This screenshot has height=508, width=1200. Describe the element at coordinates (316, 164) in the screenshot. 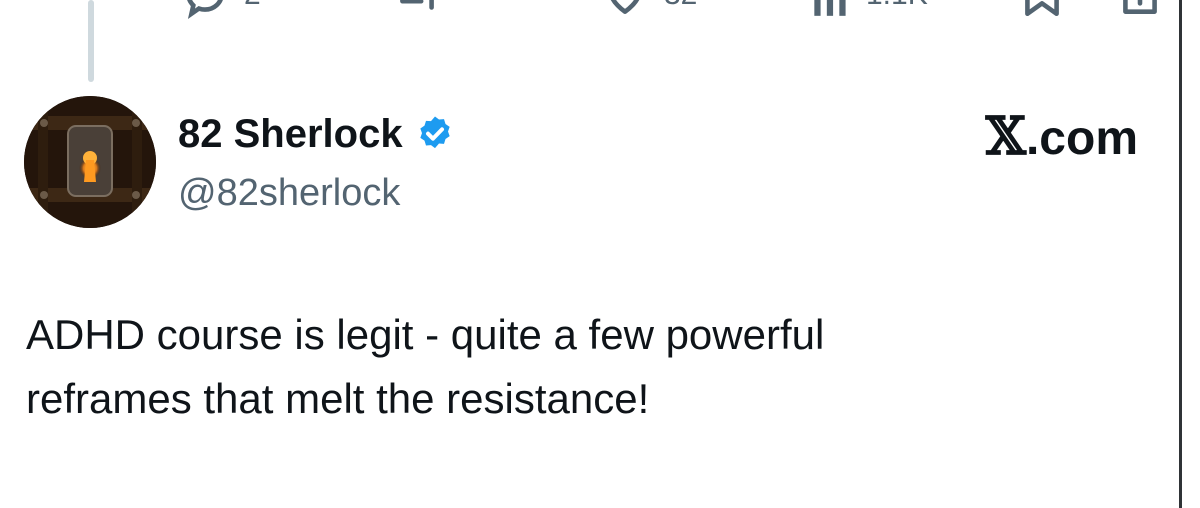

I see `author-info: 82 Sherlock @82sherlock` at that location.